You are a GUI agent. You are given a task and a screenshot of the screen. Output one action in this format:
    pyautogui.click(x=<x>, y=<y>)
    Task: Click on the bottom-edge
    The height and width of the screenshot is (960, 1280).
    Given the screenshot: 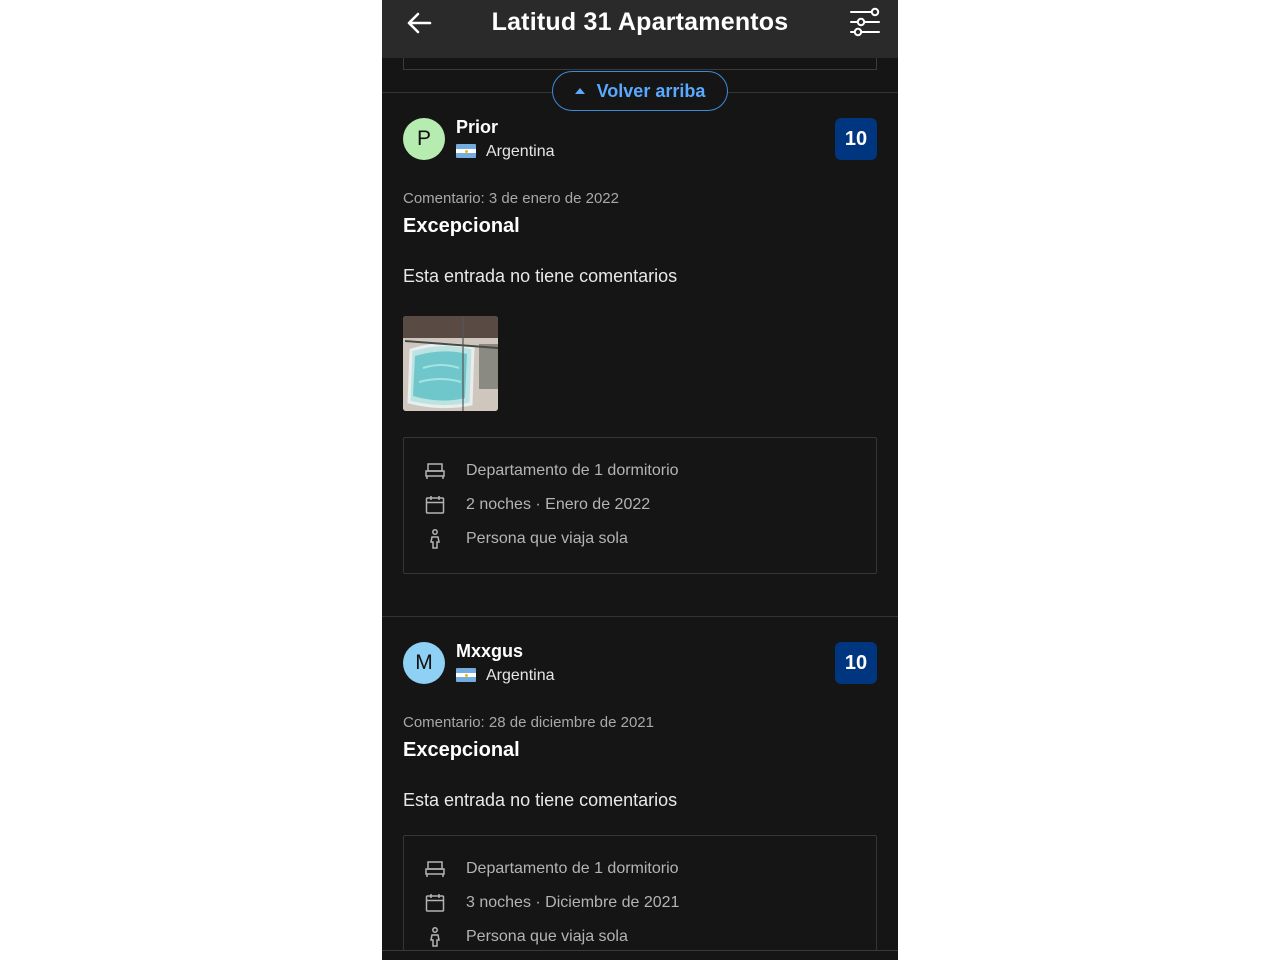 What is the action you would take?
    pyautogui.click(x=640, y=955)
    